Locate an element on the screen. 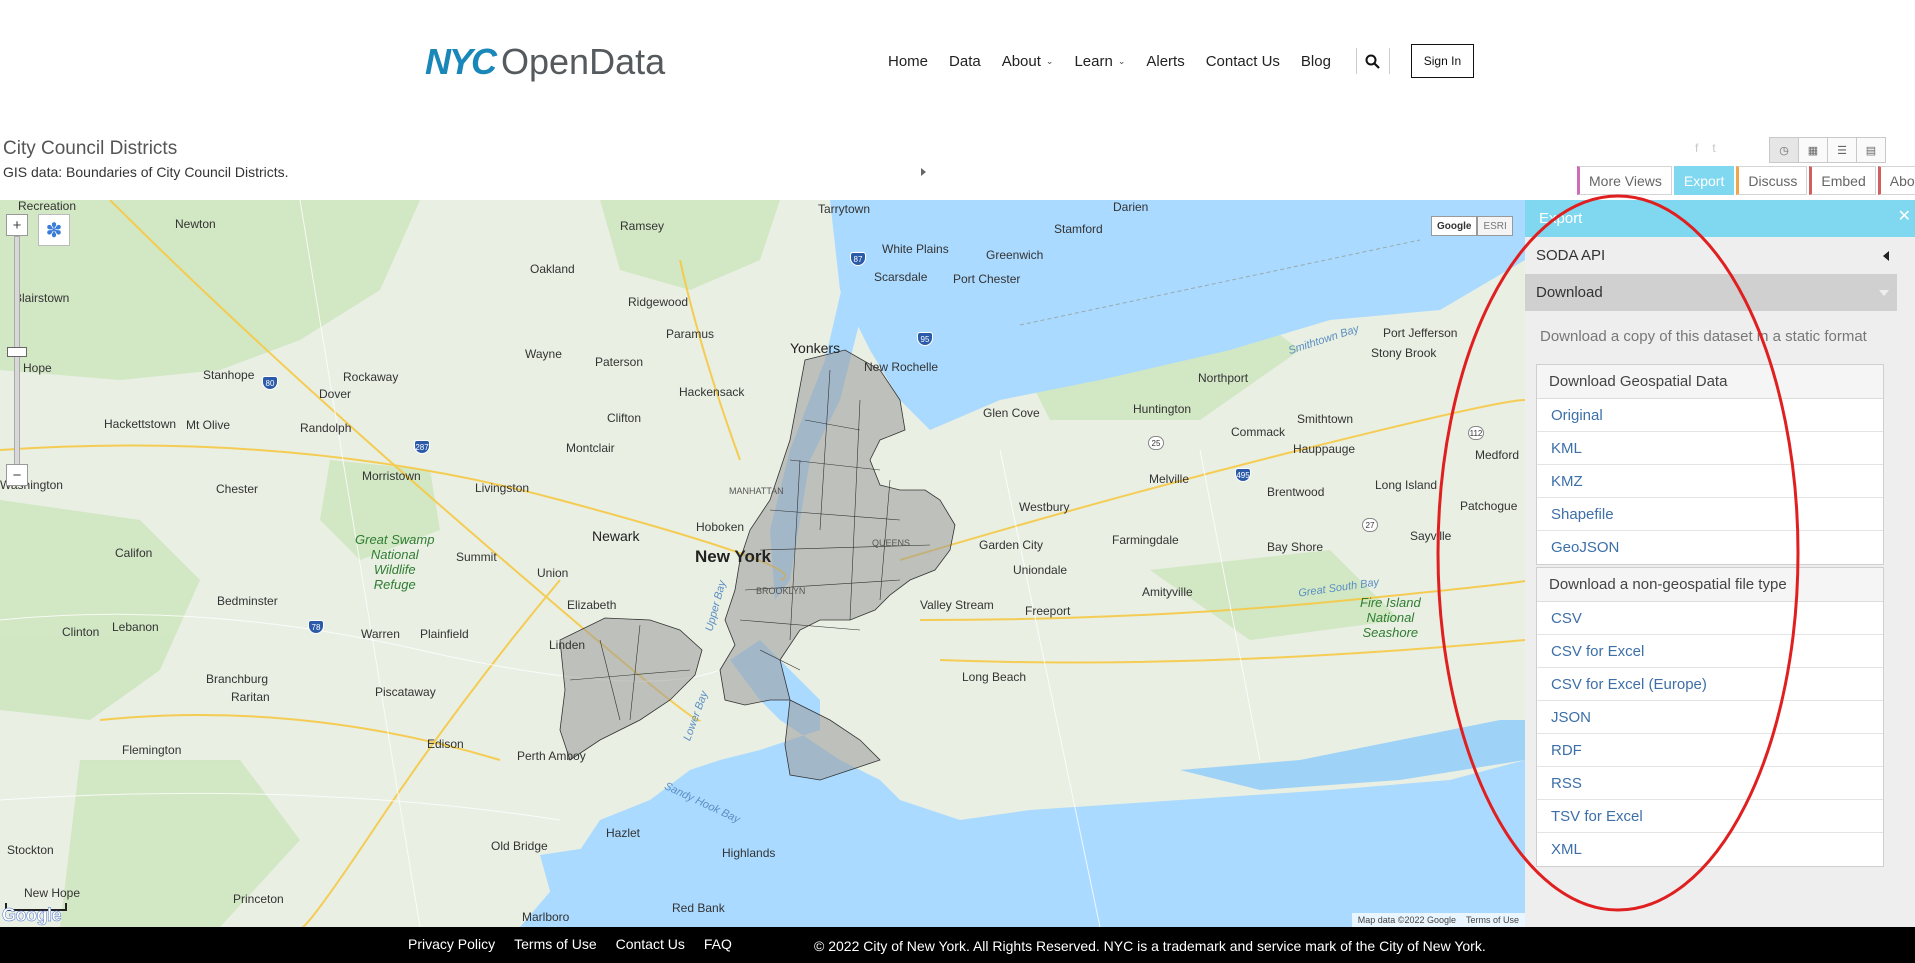 Image resolution: width=1915 pixels, height=963 pixels. map-label-lebanon: Lebanon is located at coordinates (135, 627).